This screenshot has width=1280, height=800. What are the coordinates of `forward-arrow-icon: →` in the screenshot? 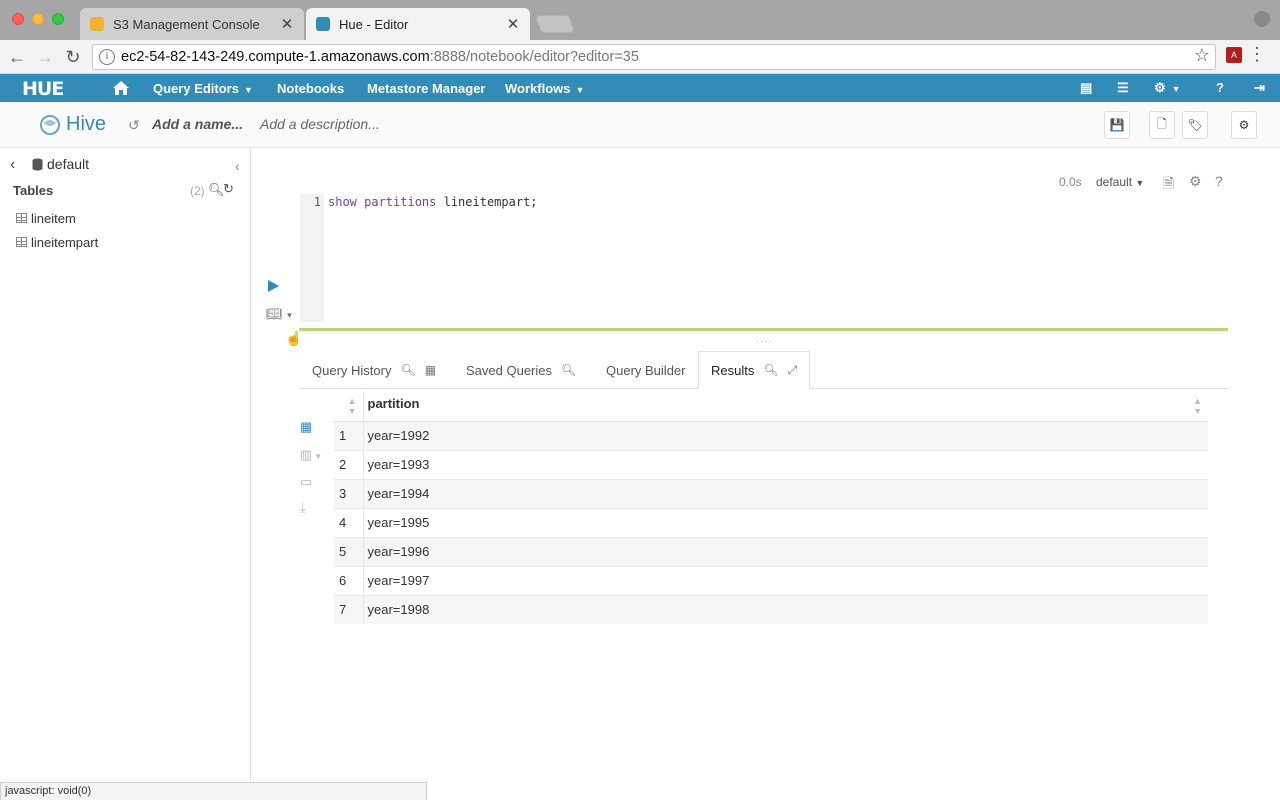 It's located at (45, 57).